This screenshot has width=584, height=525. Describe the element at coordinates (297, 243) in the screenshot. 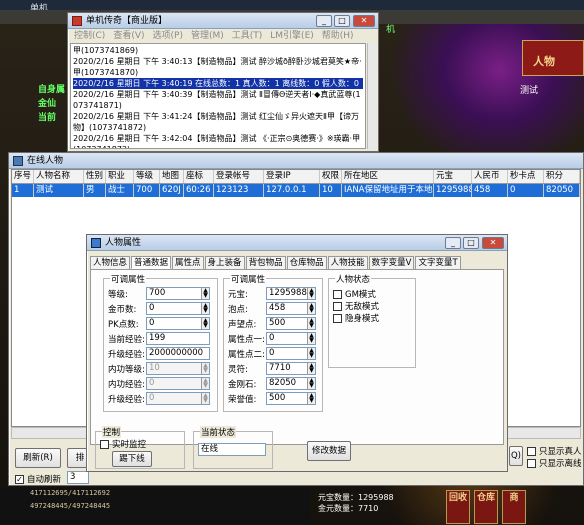

I see `attribute-dialog-titlebar: 人物属性 _ □ ✕` at that location.